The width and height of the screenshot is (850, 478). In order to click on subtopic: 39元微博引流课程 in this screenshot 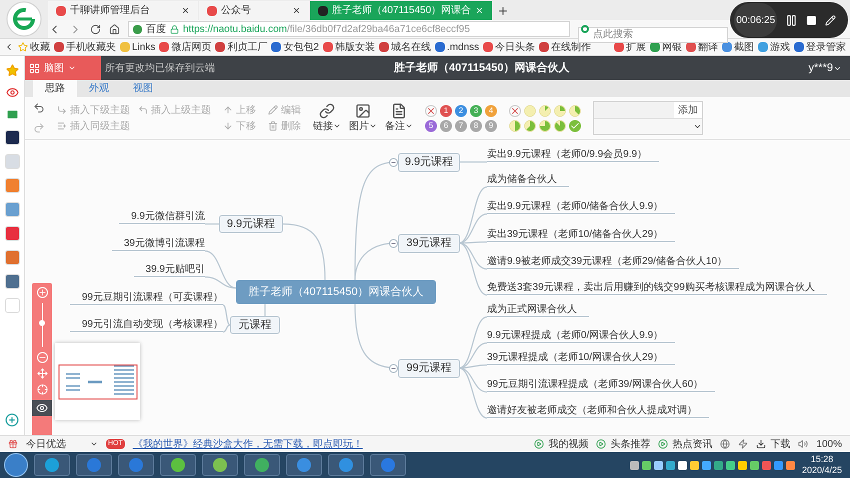, I will do `click(158, 244)`.